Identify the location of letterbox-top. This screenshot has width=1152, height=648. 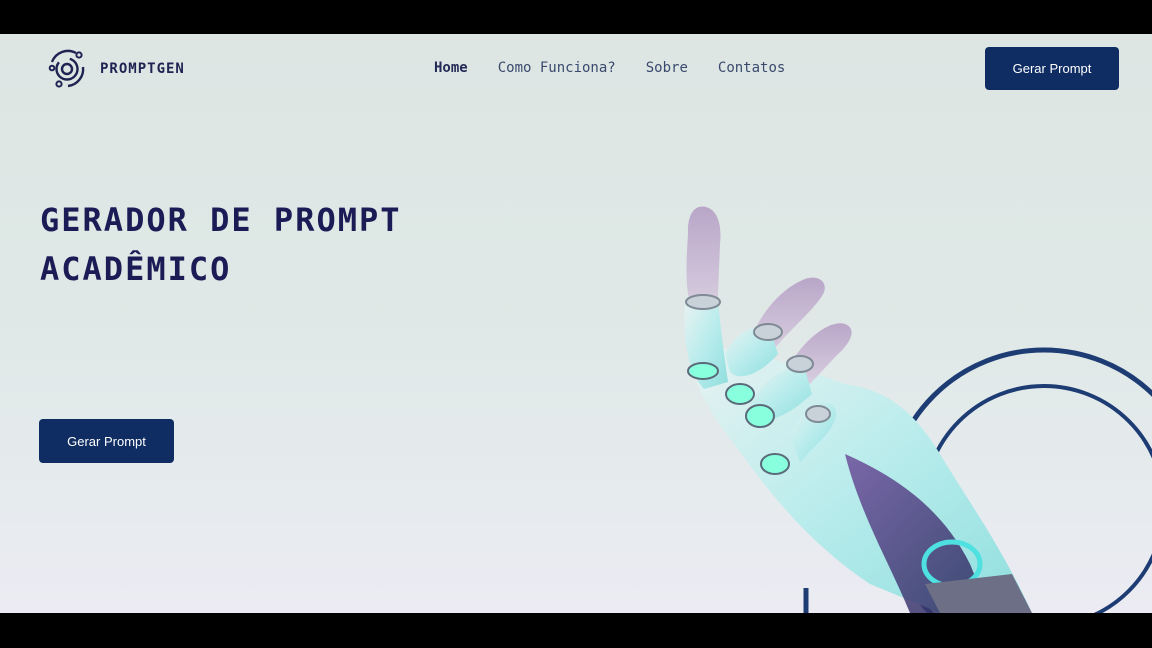
(576, 17).